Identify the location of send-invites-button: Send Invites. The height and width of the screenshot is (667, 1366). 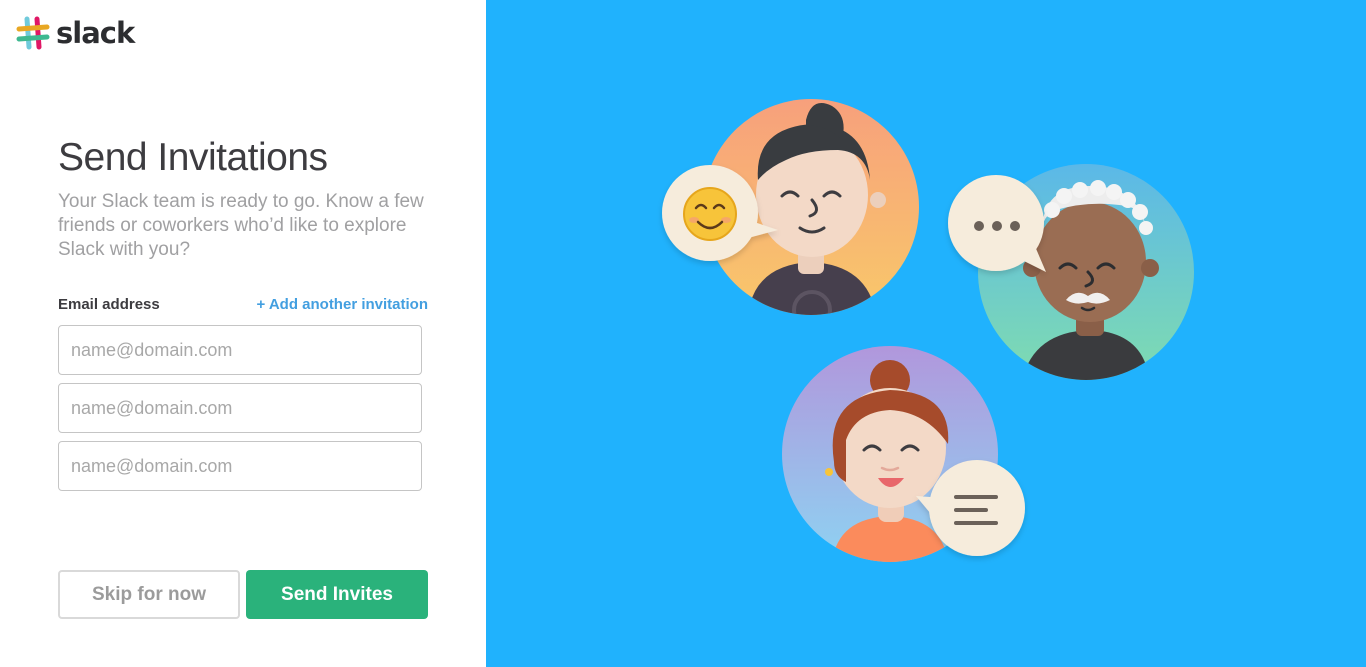
(337, 594).